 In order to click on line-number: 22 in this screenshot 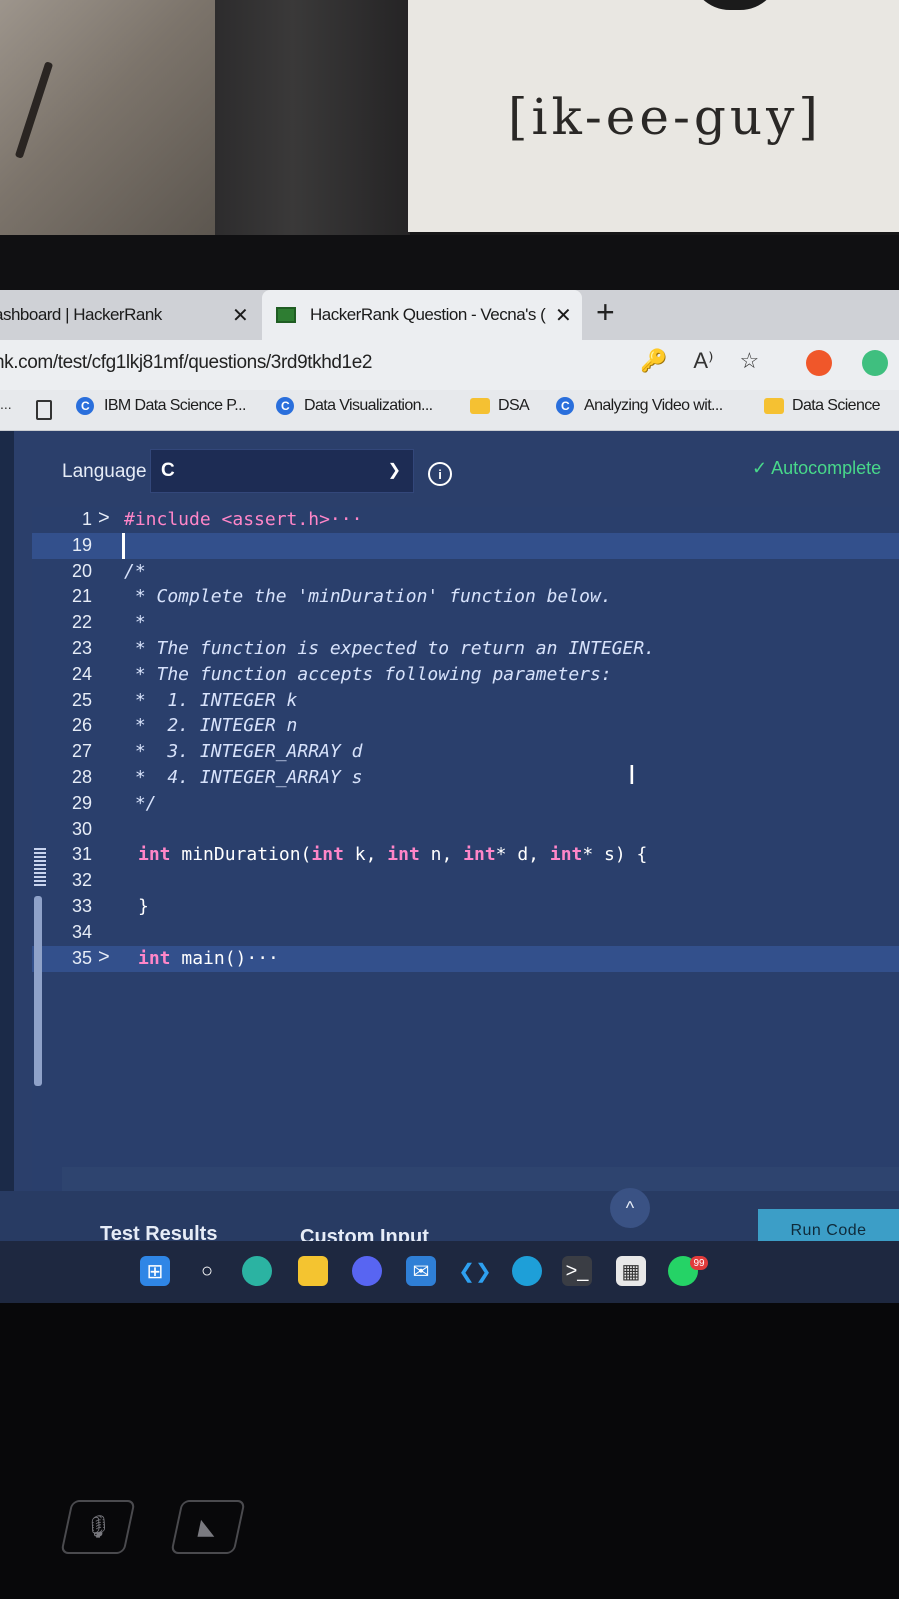, I will do `click(81, 622)`.